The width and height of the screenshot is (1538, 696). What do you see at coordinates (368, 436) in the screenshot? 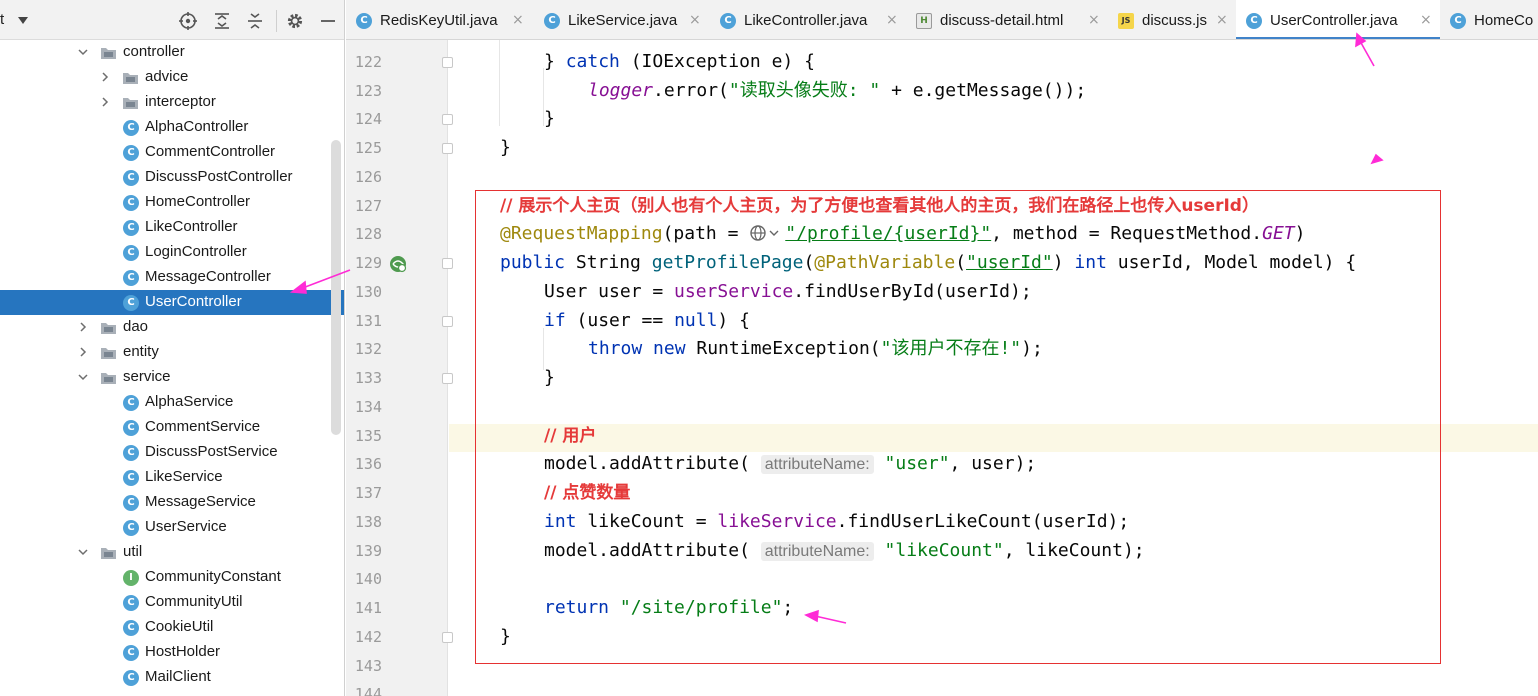
I see `line-number: 135` at bounding box center [368, 436].